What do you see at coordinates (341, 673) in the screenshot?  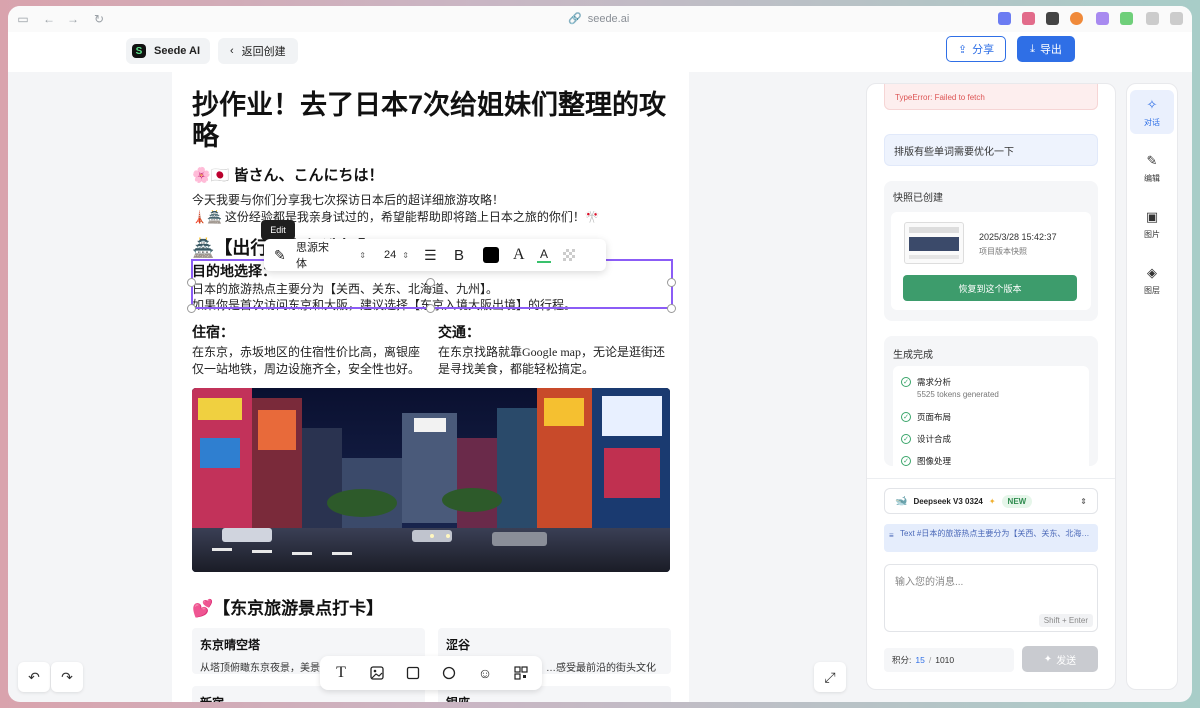 I see `text-tool-icon: T` at bounding box center [341, 673].